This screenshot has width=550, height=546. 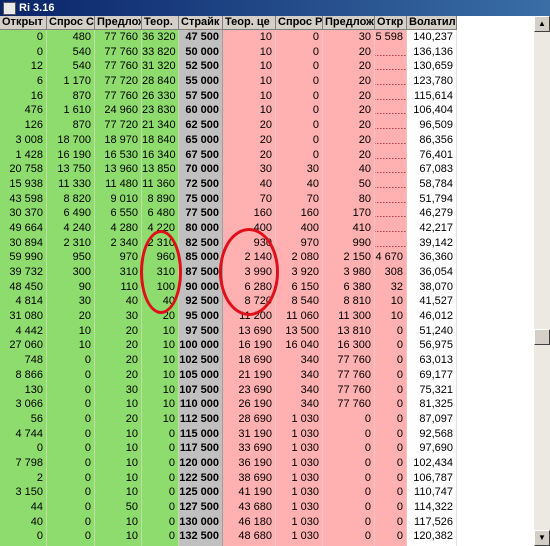 I want to click on volatility-cell: 120,382, so click(x=432, y=537).